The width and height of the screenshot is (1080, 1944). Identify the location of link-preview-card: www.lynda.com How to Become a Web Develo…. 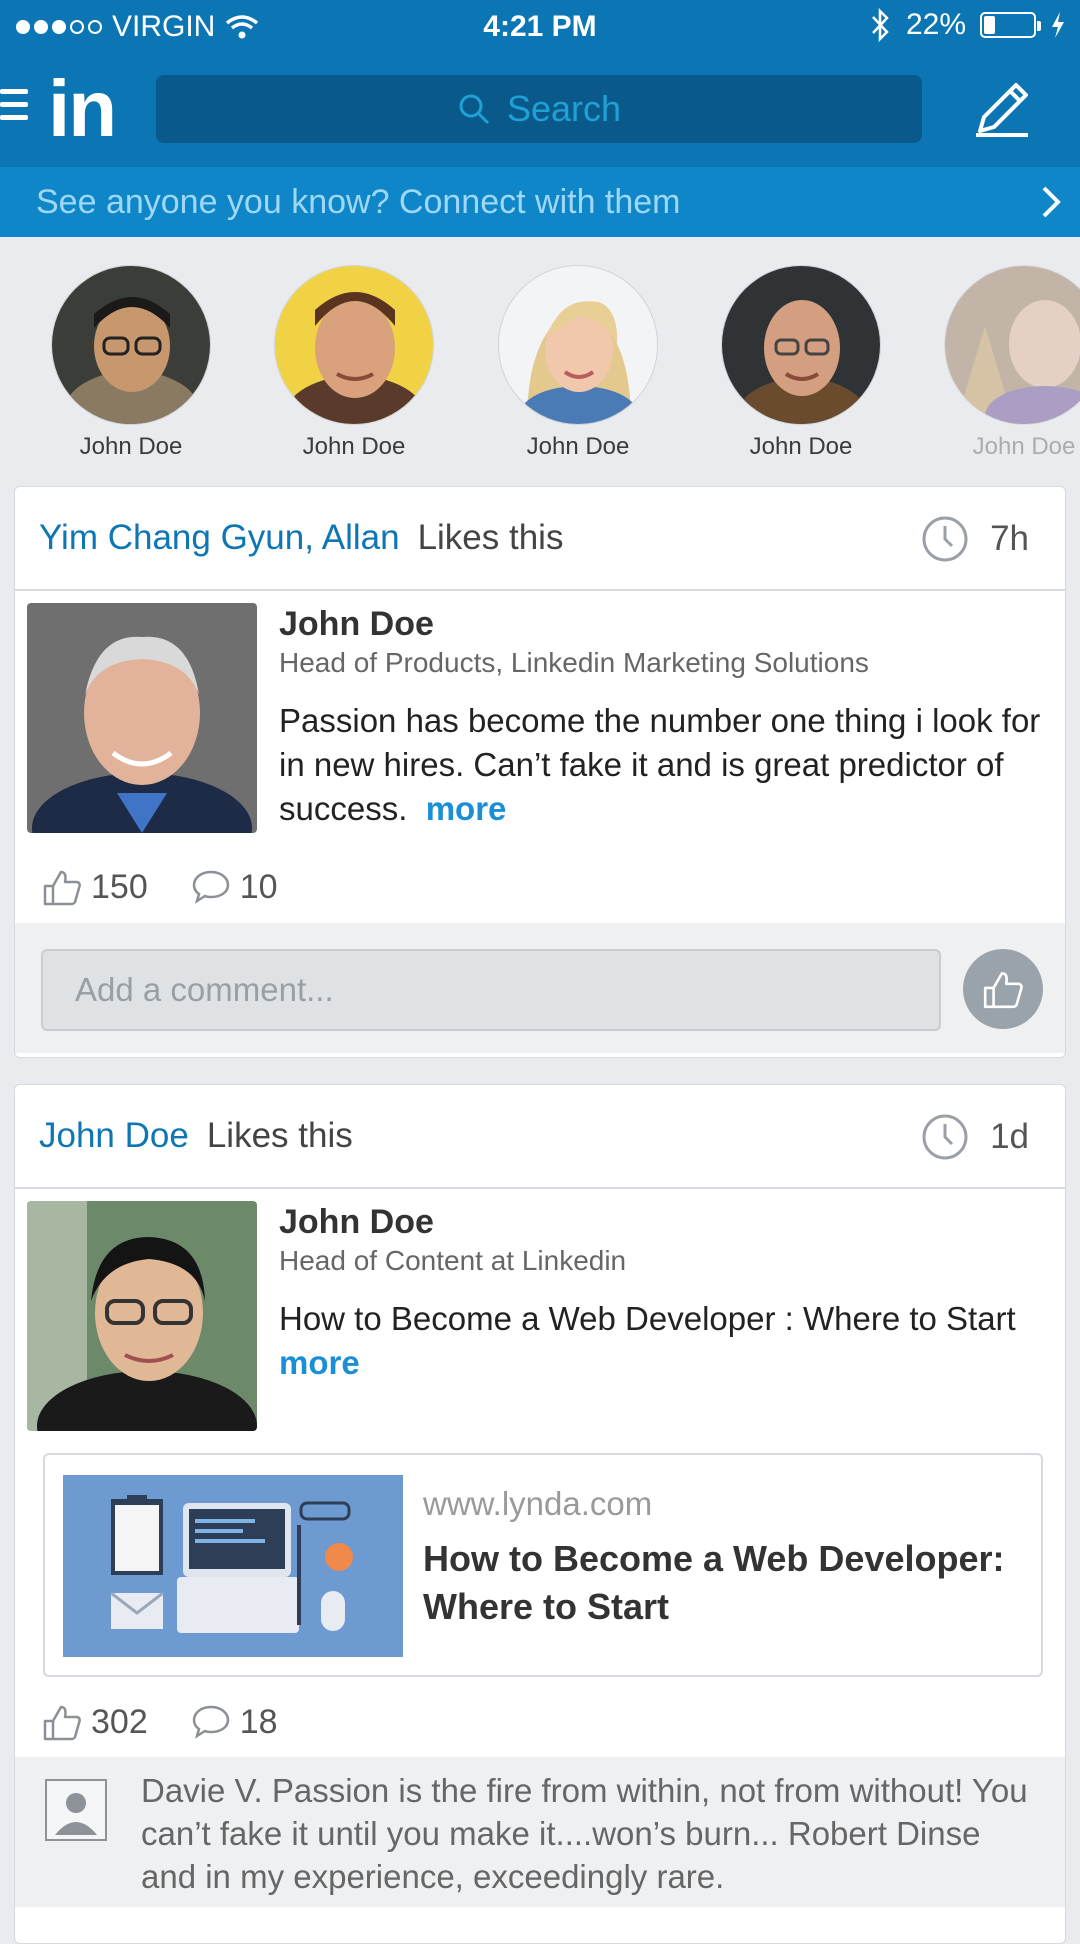
(543, 1565).